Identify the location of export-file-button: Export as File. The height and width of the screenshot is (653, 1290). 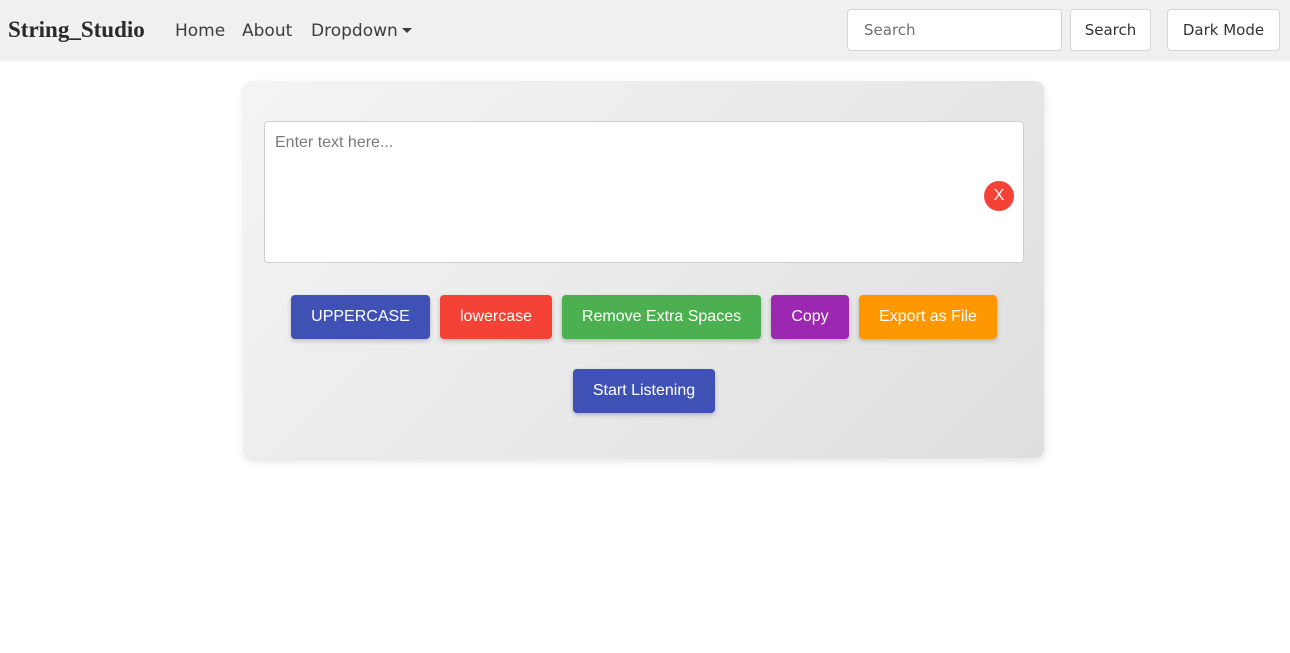
(928, 317).